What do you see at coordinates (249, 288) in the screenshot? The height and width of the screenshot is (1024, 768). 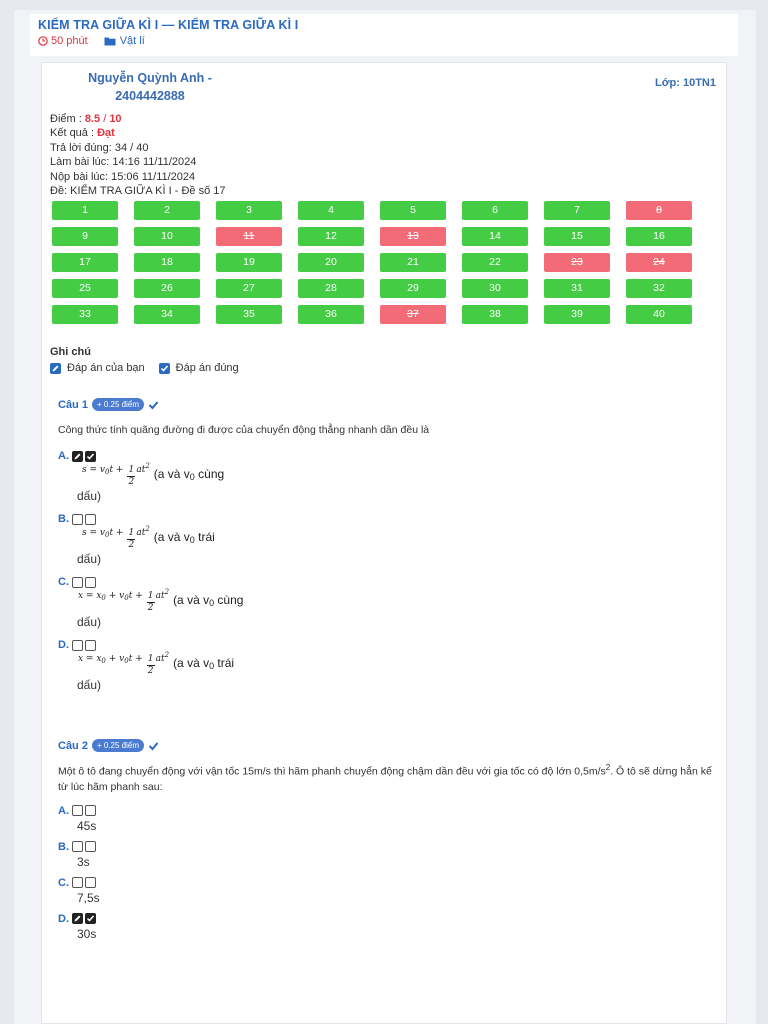 I see `question-nav-27: 27` at bounding box center [249, 288].